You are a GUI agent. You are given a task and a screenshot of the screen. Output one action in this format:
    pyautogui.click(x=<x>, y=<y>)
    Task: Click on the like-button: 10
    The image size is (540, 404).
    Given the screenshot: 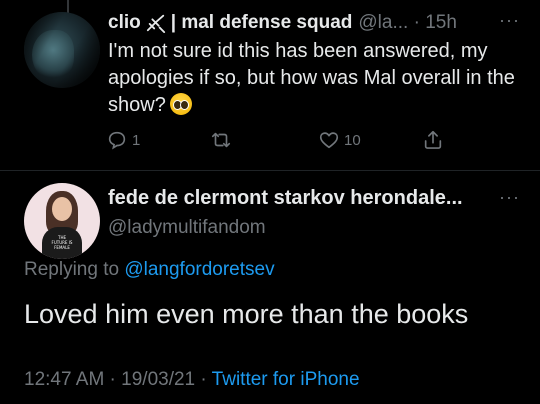 What is the action you would take?
    pyautogui.click(x=339, y=140)
    